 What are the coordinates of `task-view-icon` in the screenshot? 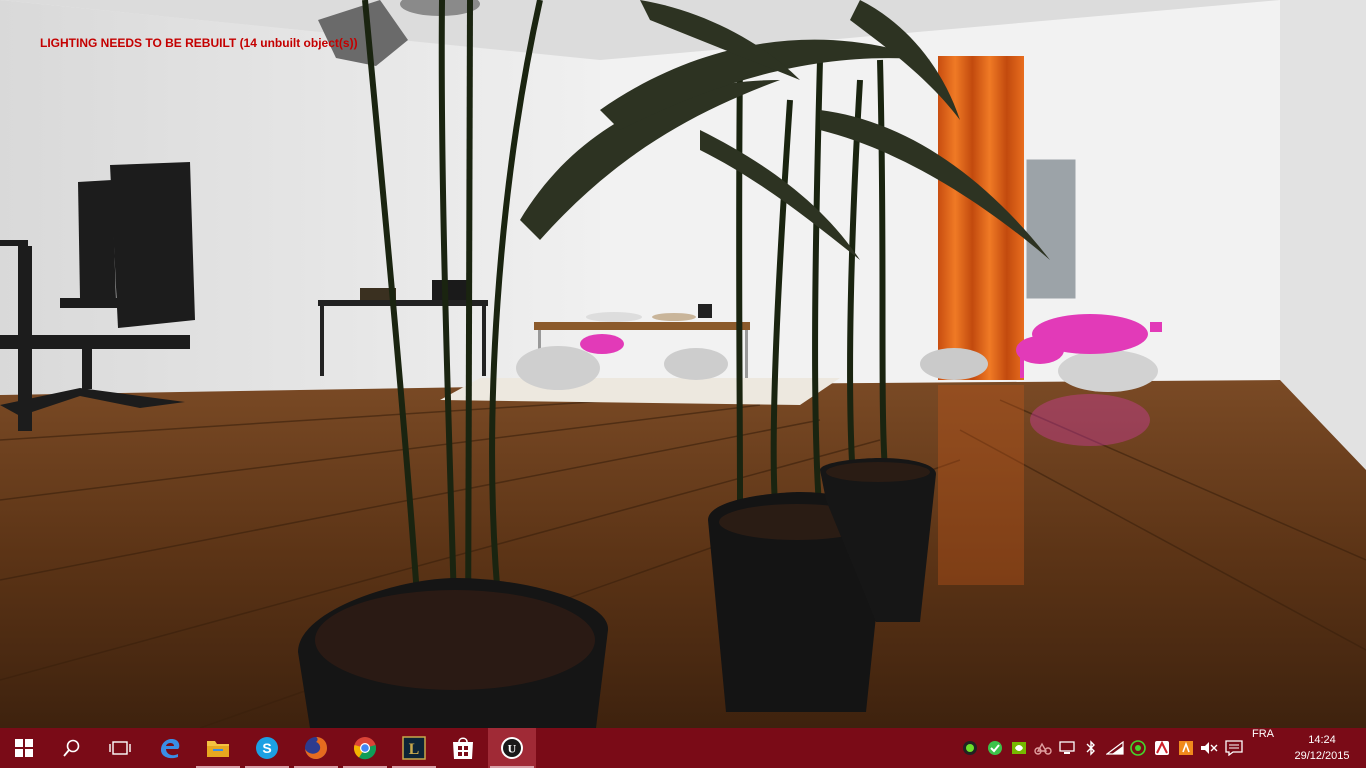 It's located at (120, 748).